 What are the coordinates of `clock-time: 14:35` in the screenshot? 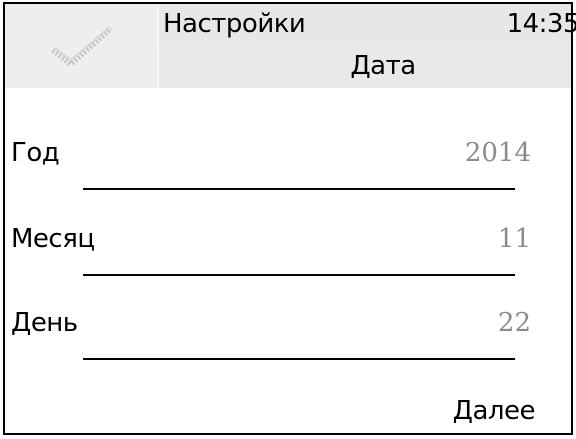 It's located at (541, 24).